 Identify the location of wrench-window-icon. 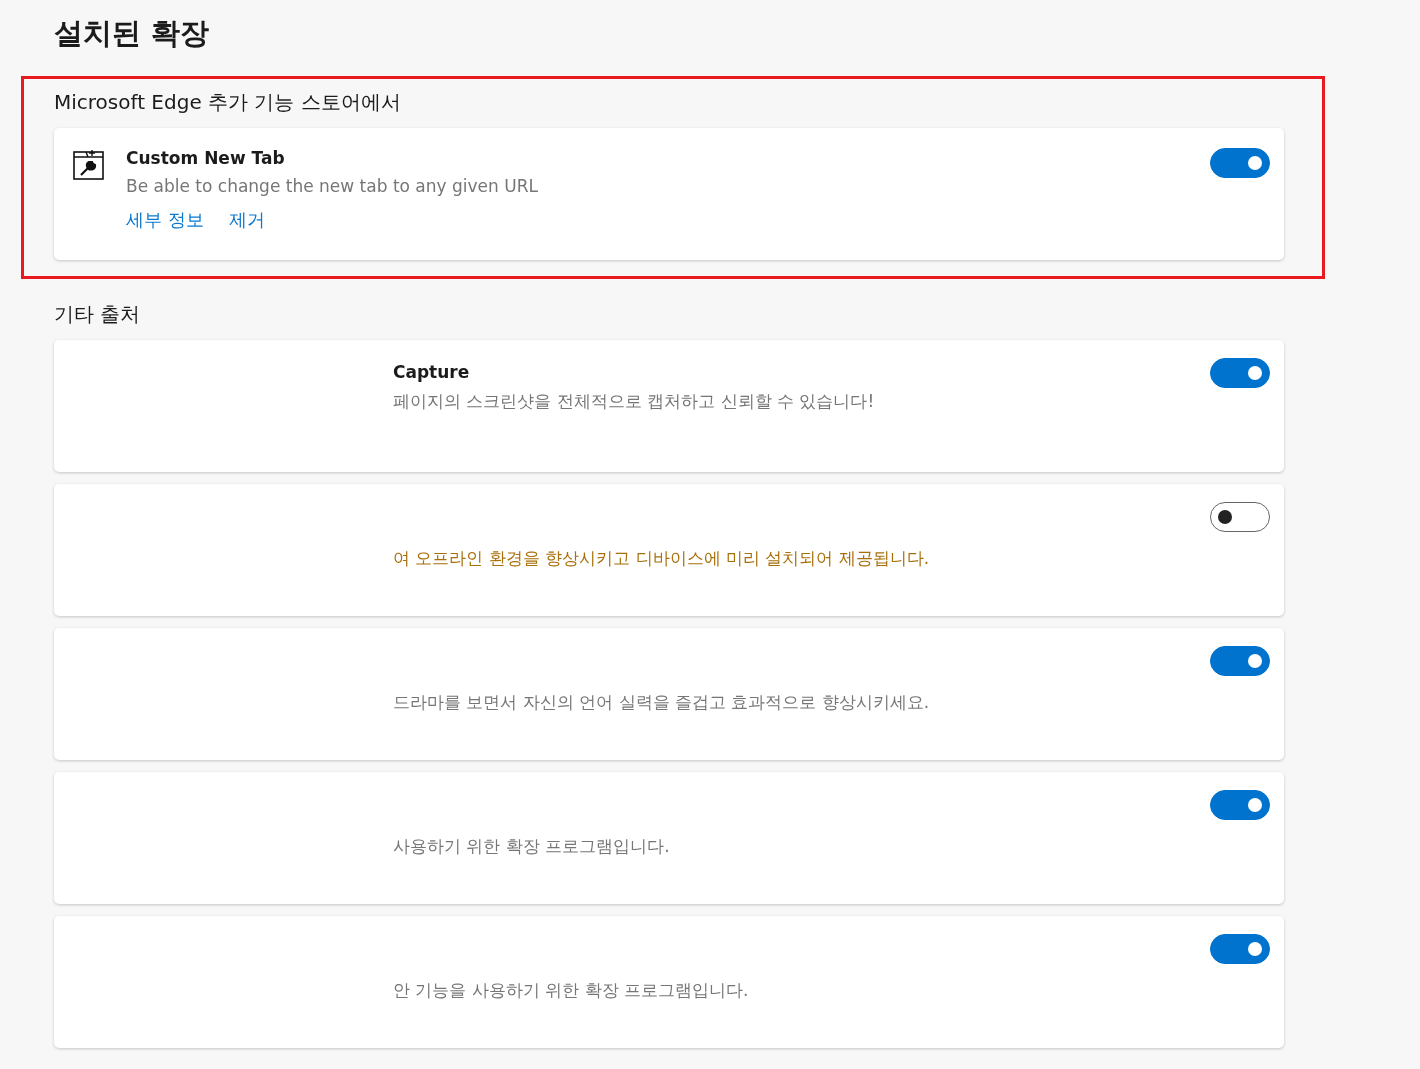
(89, 165).